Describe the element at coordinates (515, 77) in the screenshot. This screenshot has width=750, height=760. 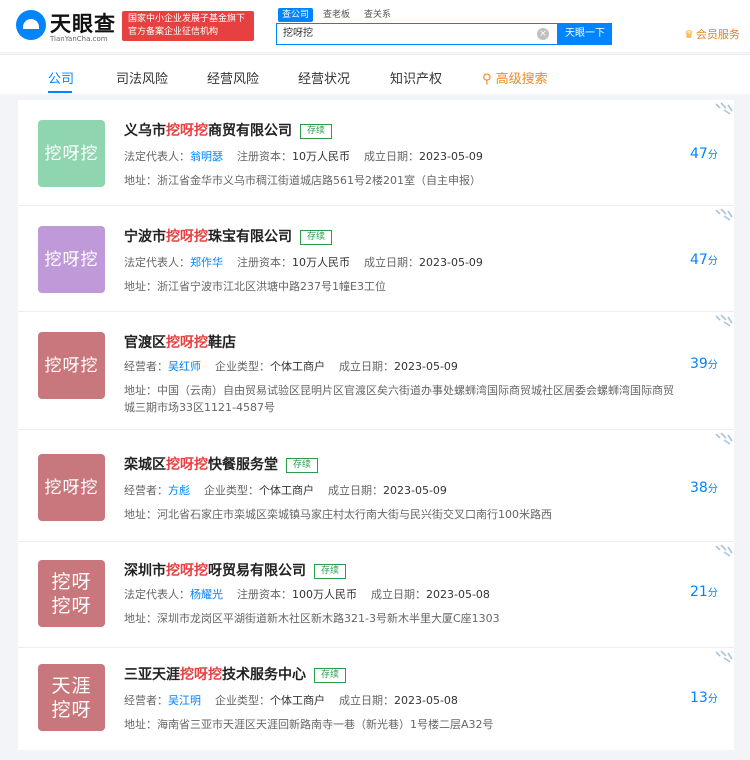
I see `advanced-search-link: ⚲ 高级搜索` at that location.